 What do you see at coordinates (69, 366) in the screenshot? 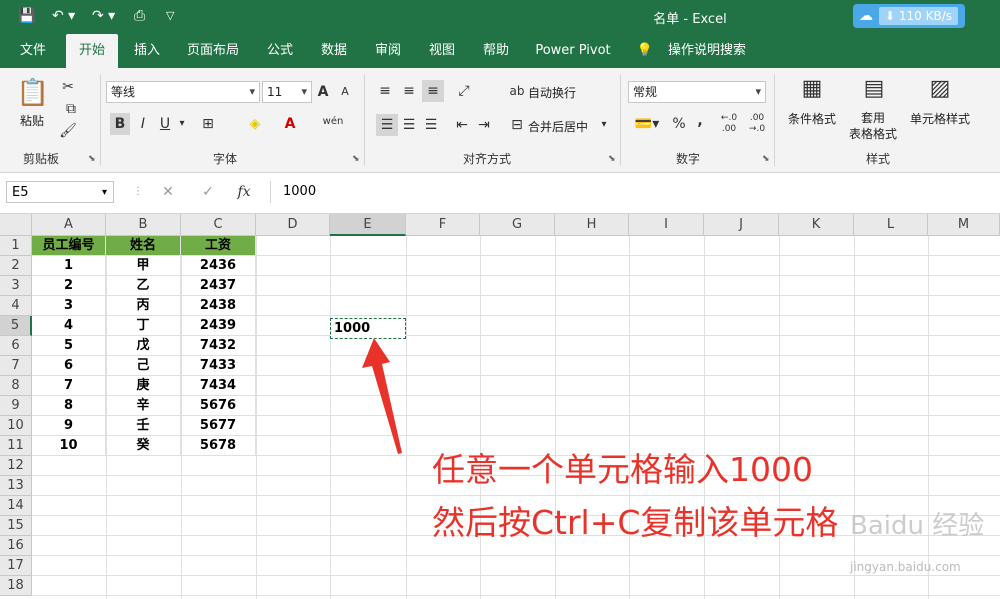
I see `table-cell: 6` at bounding box center [69, 366].